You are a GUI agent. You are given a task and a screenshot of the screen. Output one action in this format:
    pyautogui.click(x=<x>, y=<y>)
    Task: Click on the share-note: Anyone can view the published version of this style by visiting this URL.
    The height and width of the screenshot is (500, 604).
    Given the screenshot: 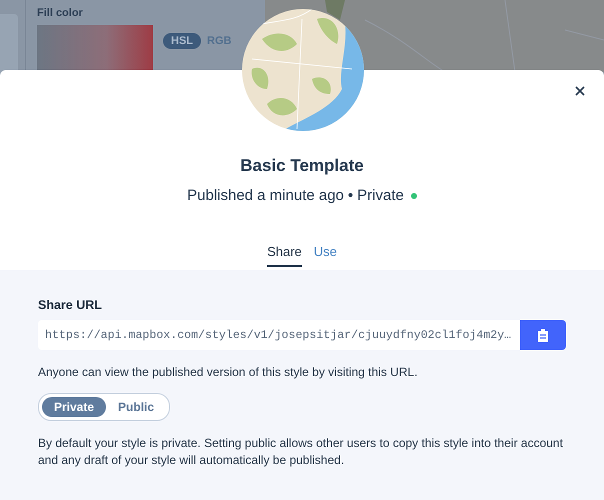 What is the action you would take?
    pyautogui.click(x=228, y=372)
    